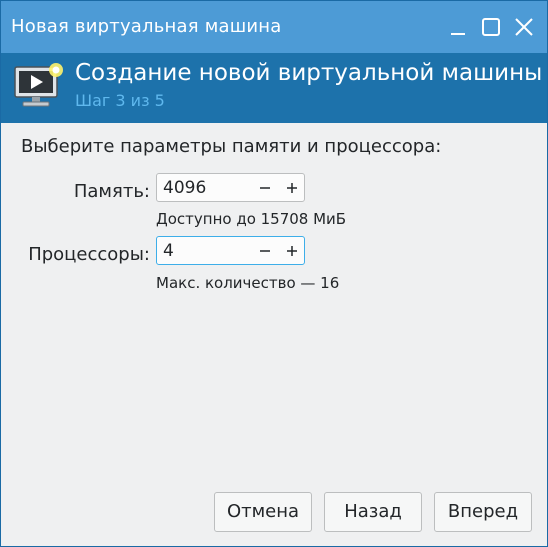 This screenshot has height=547, width=548. Describe the element at coordinates (111, 191) in the screenshot. I see `memory-label: Память:` at that location.